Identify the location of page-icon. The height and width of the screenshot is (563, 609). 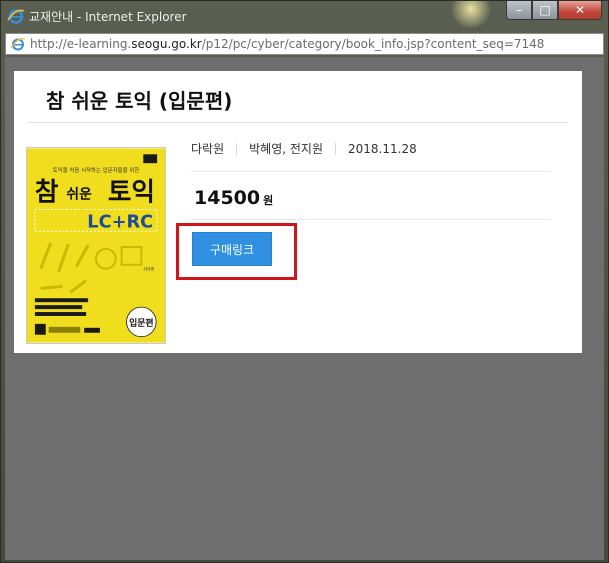
(18, 44).